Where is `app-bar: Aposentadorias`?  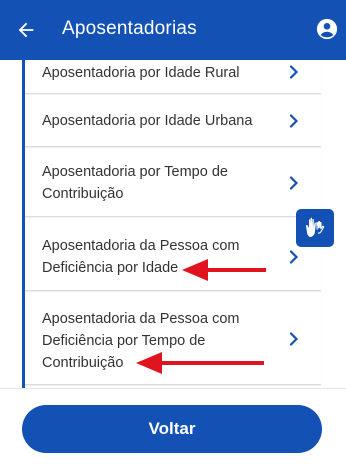
app-bar: Aposentadorias is located at coordinates (173, 30).